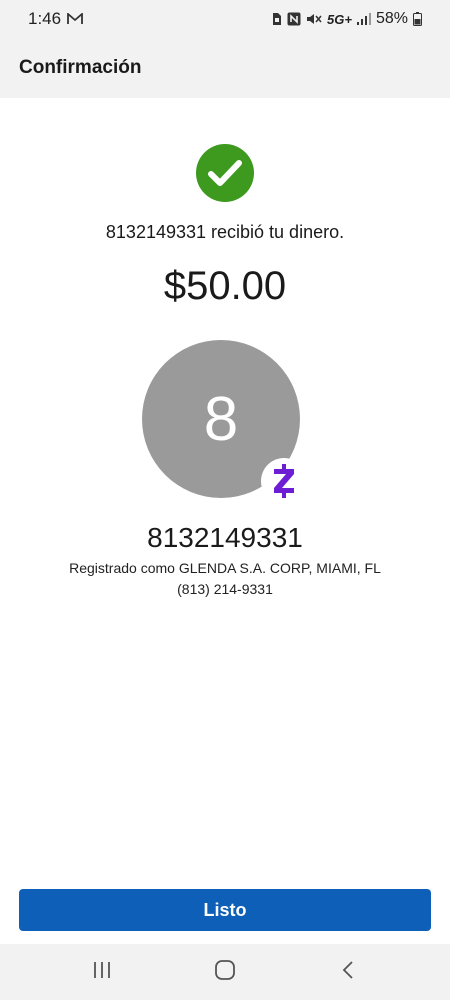 Image resolution: width=450 pixels, height=1000 pixels. I want to click on status-bar: 1:46 5G+ 58%, so click(225, 19).